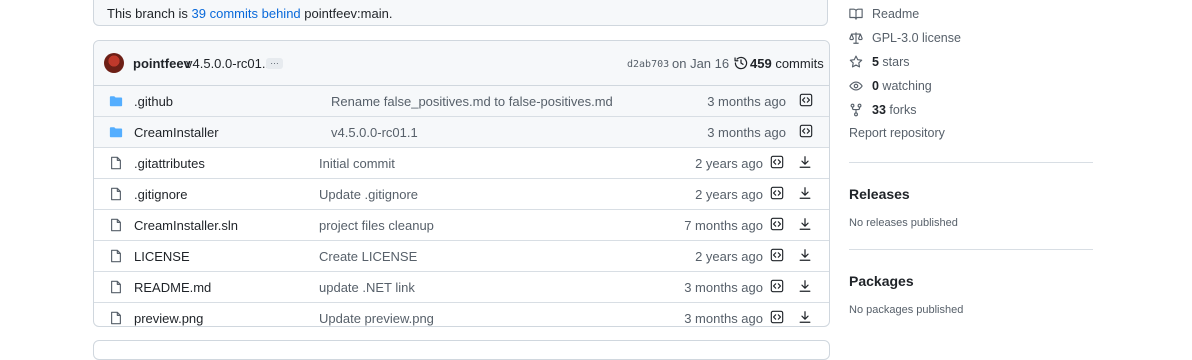  Describe the element at coordinates (186, 225) in the screenshot. I see `file-name-link: CreamInstaller.sln` at that location.